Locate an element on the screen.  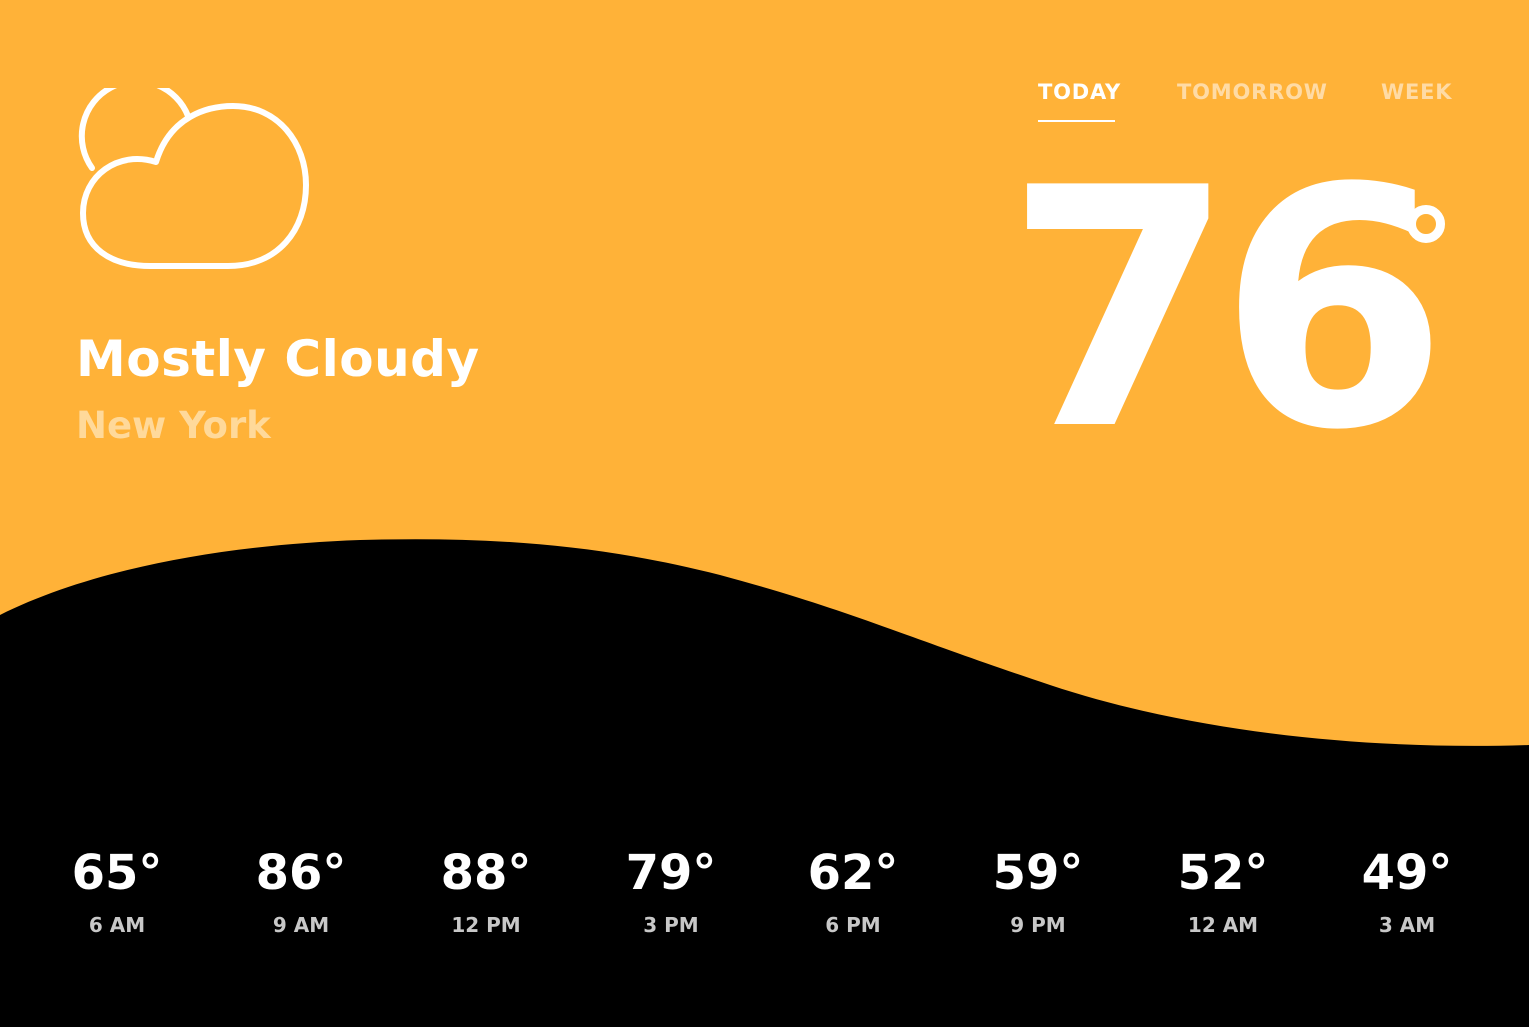
location-name: New York is located at coordinates (173, 425).